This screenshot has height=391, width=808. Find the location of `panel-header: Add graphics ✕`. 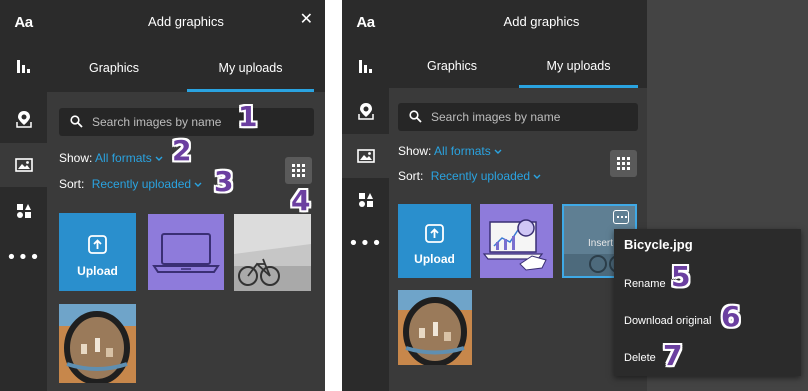

panel-header: Add graphics ✕ is located at coordinates (186, 22).